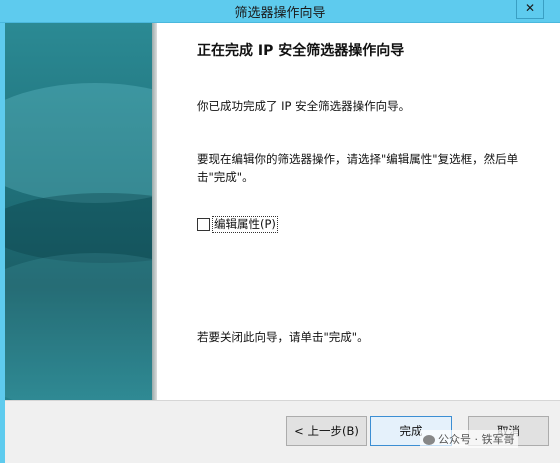 Image resolution: width=560 pixels, height=463 pixels. I want to click on back-button: < 上一步(B), so click(326, 431).